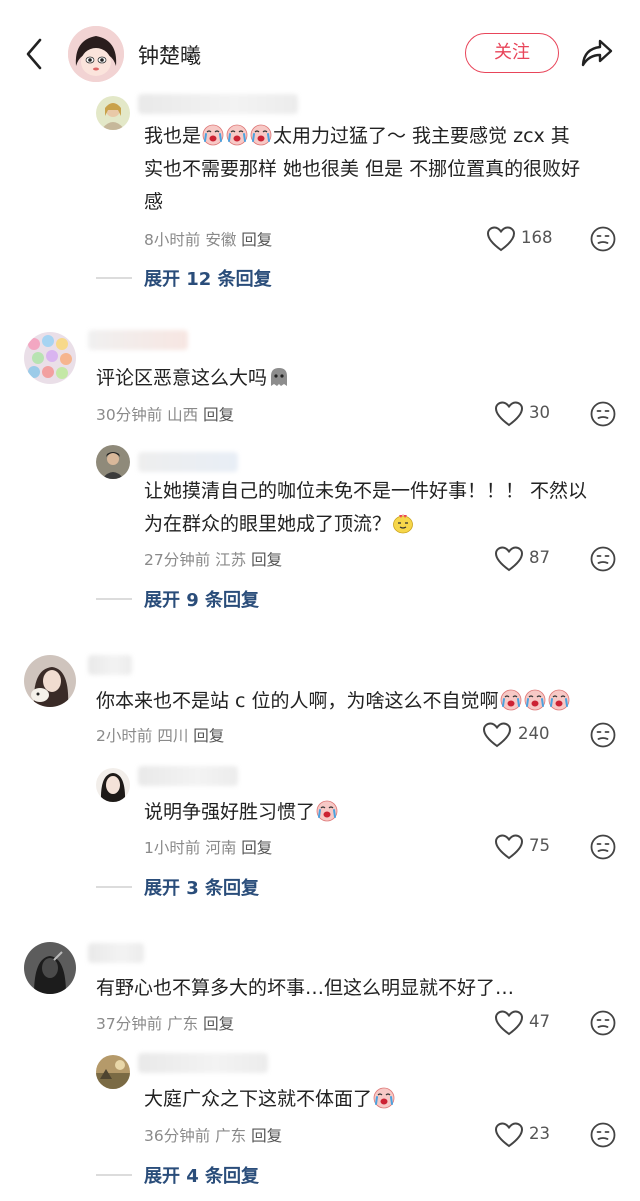 The image size is (640, 1201). I want to click on comment-text: 让她摸清自己的咖位未免不是一件好事！！！ 不然以 为在群众的眼里她成了顶流？, so click(366, 507).